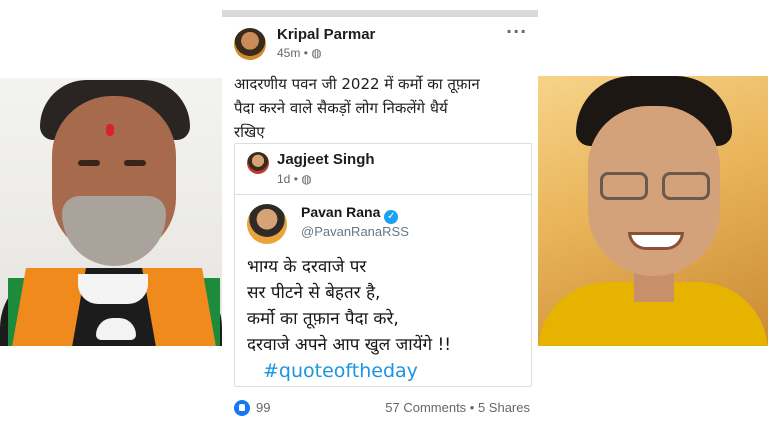 This screenshot has width=768, height=432. What do you see at coordinates (289, 53) in the screenshot?
I see `post-time-text: 45m` at bounding box center [289, 53].